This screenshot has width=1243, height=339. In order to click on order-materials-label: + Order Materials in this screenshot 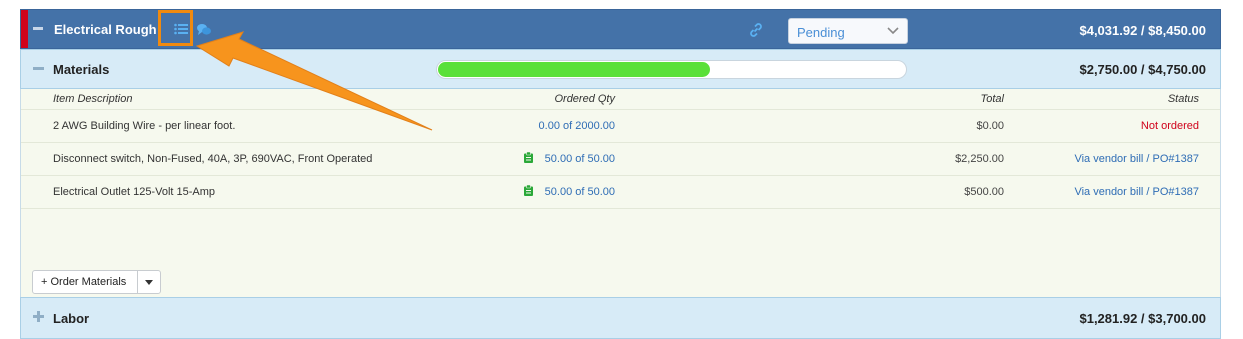, I will do `click(84, 282)`.